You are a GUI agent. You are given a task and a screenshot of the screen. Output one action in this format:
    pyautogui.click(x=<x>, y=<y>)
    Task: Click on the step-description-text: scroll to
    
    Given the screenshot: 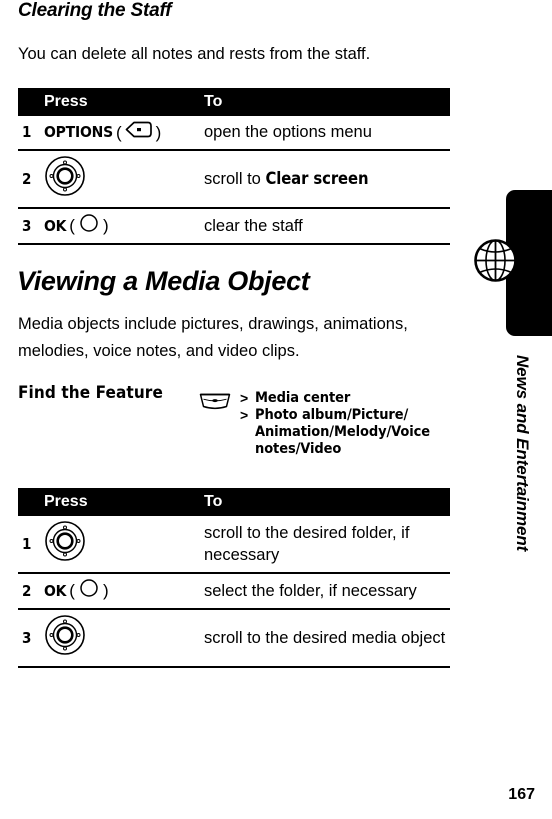 What is the action you would take?
    pyautogui.click(x=235, y=178)
    